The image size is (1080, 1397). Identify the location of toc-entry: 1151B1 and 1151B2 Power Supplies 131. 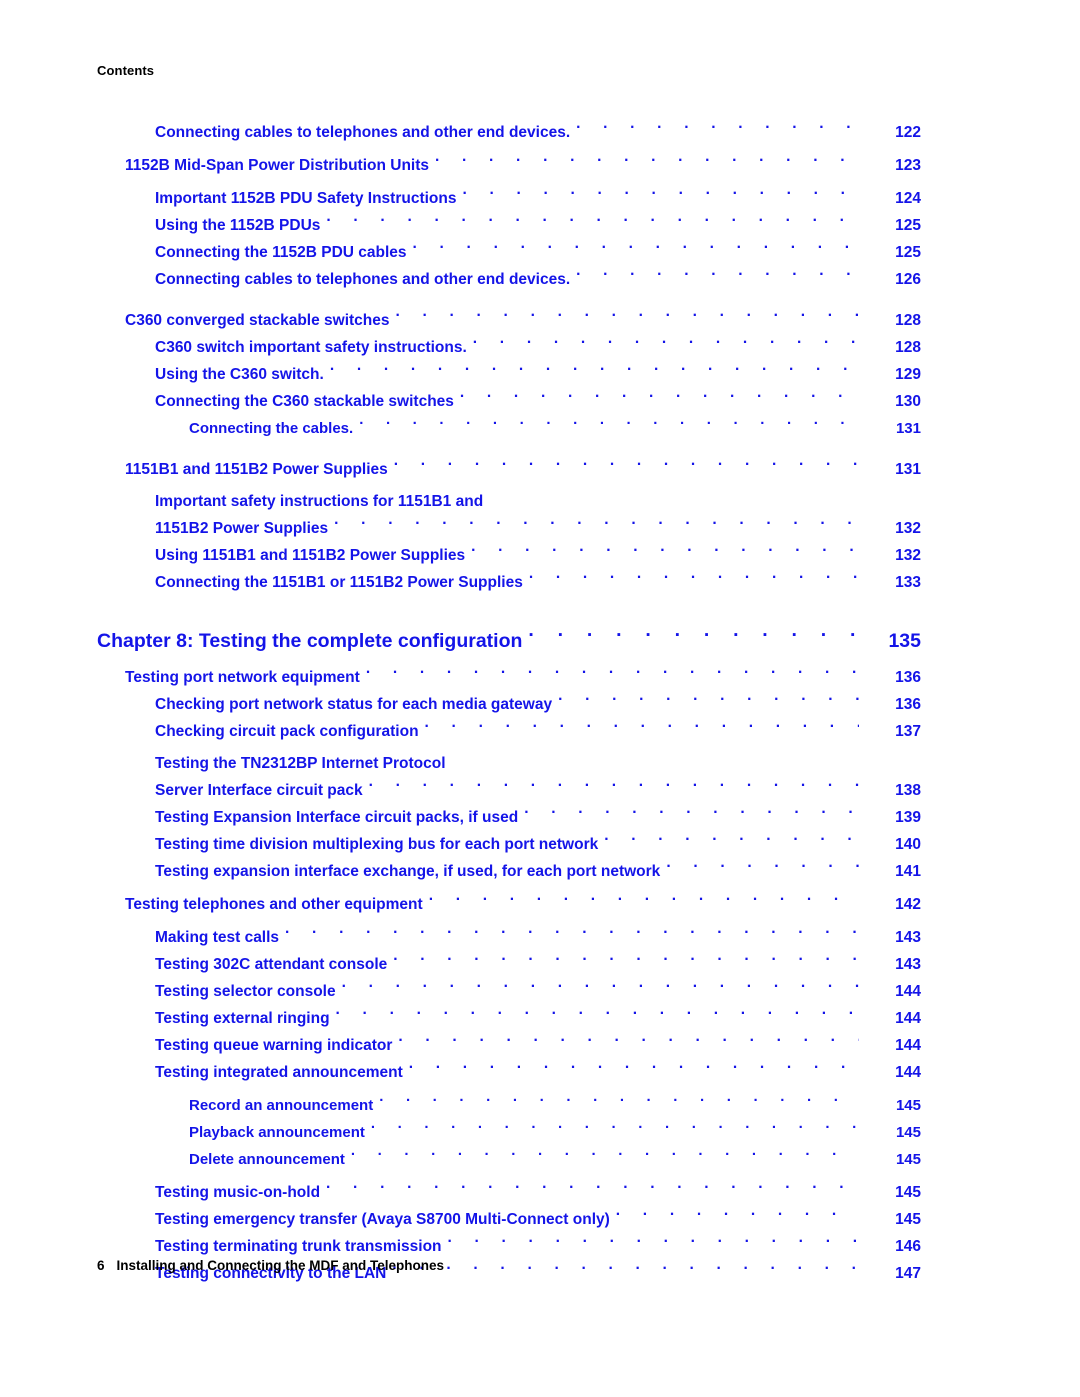
(509, 469).